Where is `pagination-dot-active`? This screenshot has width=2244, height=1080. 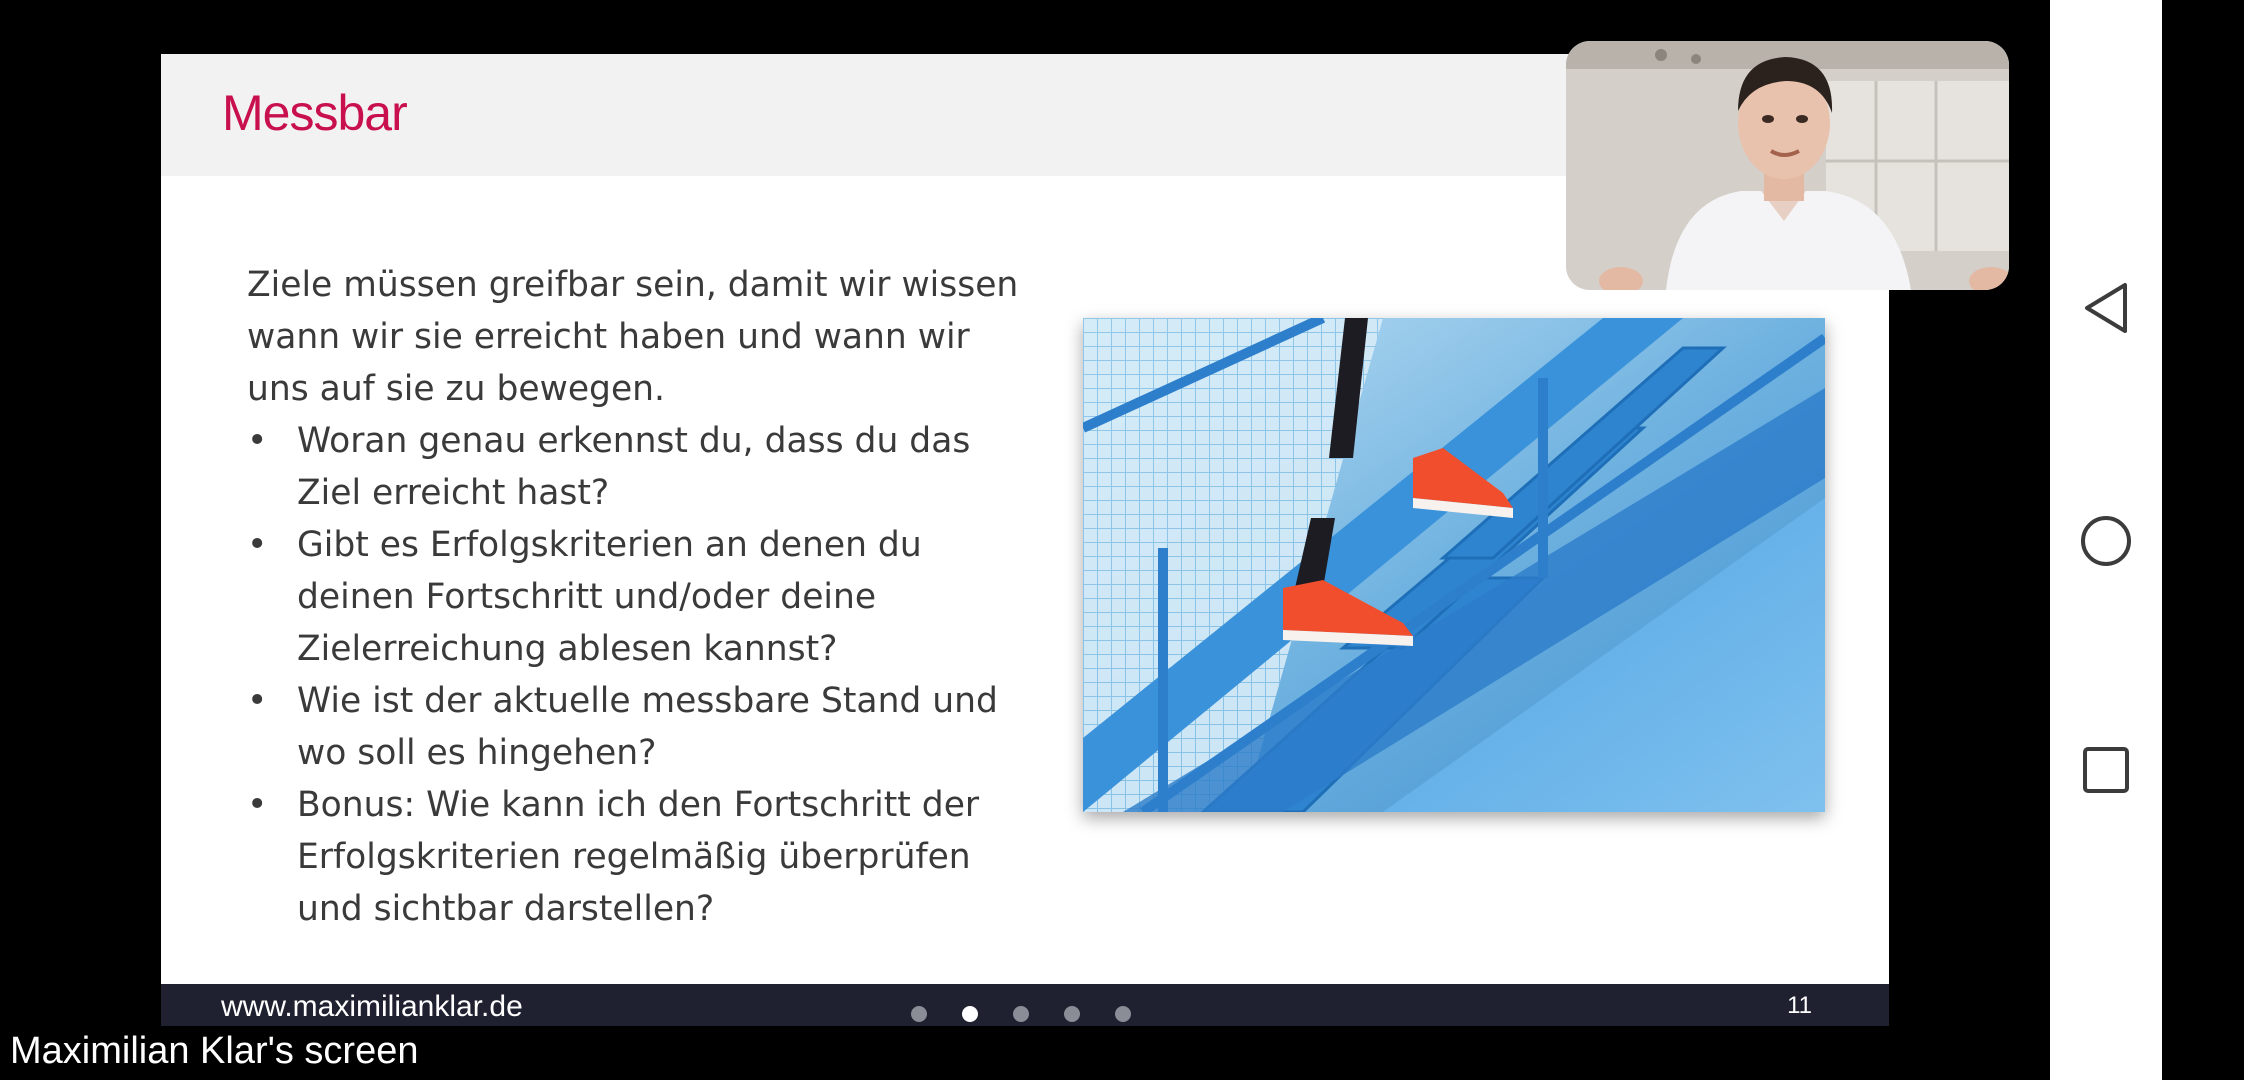 pagination-dot-active is located at coordinates (970, 1014).